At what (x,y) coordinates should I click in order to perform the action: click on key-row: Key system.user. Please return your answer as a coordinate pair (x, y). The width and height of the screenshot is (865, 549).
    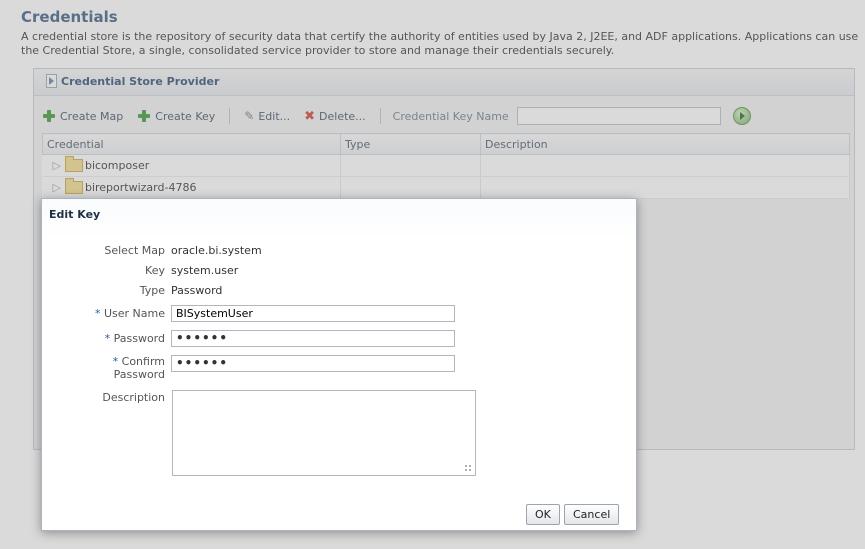
    Looking at the image, I should click on (140, 270).